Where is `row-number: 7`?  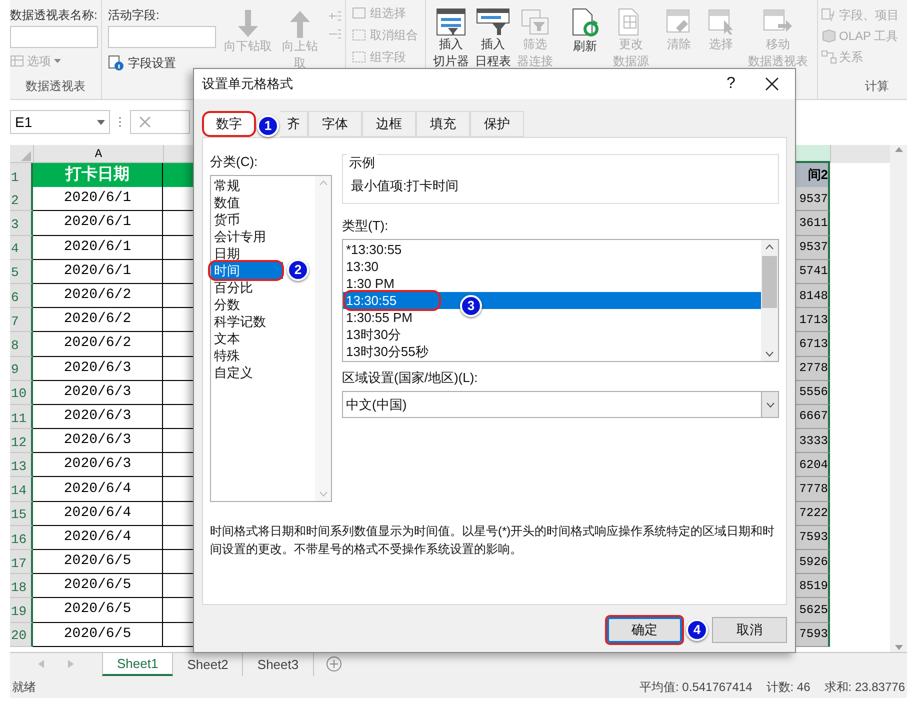
row-number: 7 is located at coordinates (21, 320).